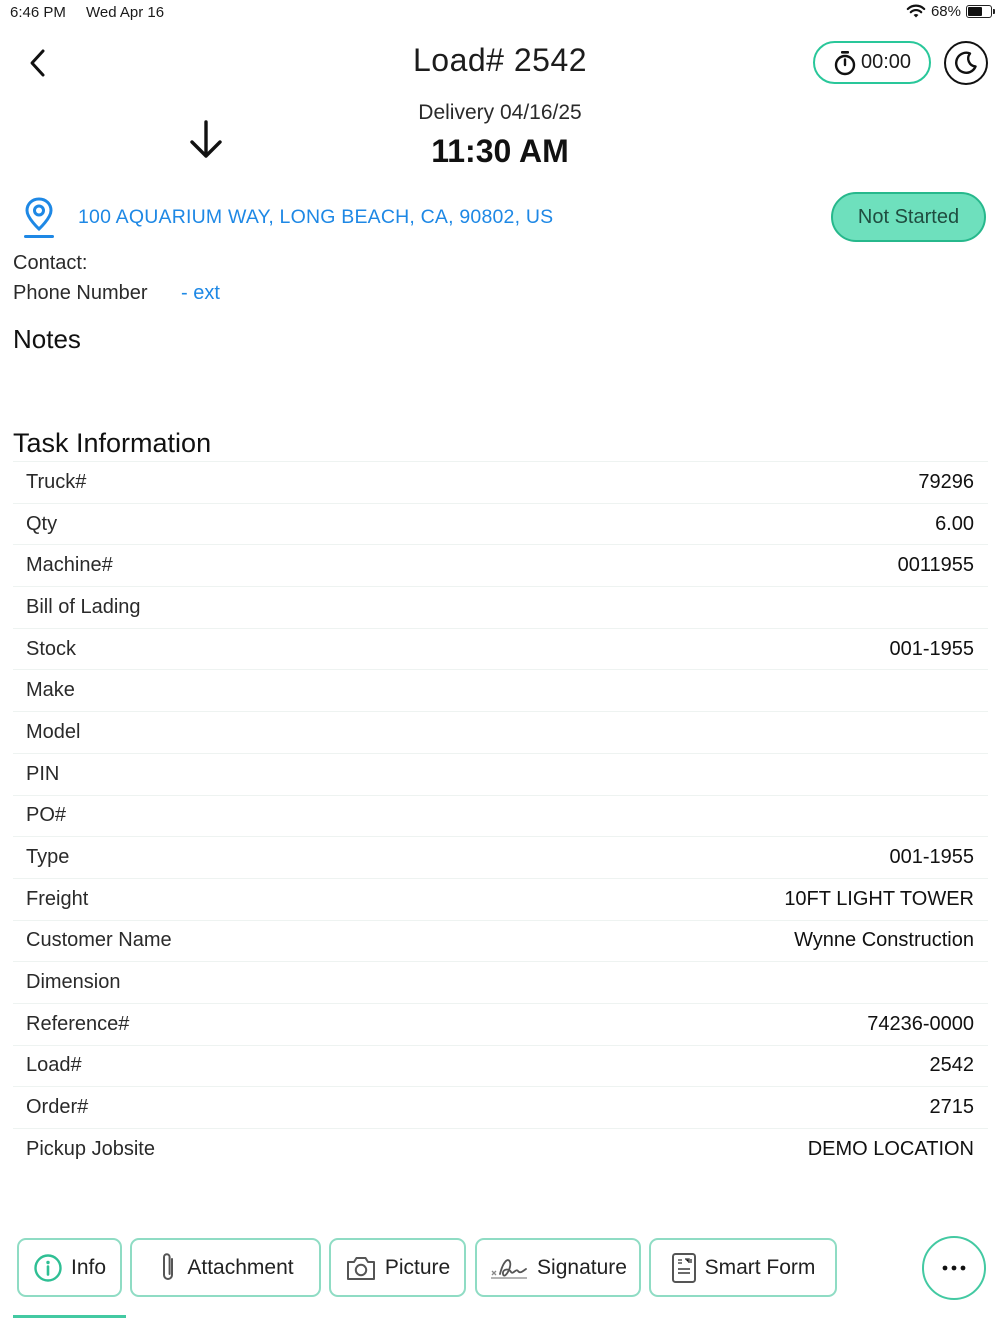 The image size is (1000, 1333). What do you see at coordinates (417, 1267) in the screenshot?
I see `tab-picture-label: Picture` at bounding box center [417, 1267].